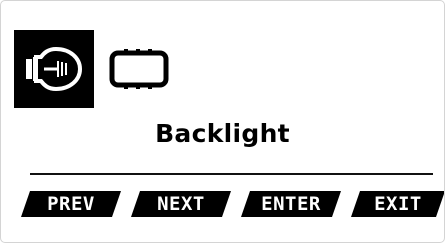 This screenshot has width=446, height=244. I want to click on display-panel-icon, so click(139, 69).